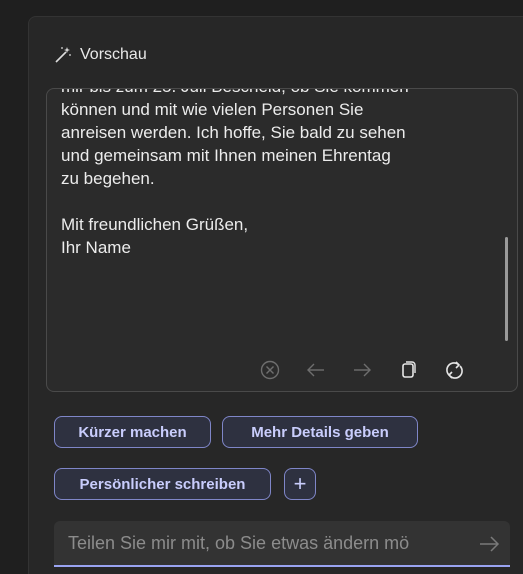  I want to click on preview-header: Vorschau, so click(100, 55).